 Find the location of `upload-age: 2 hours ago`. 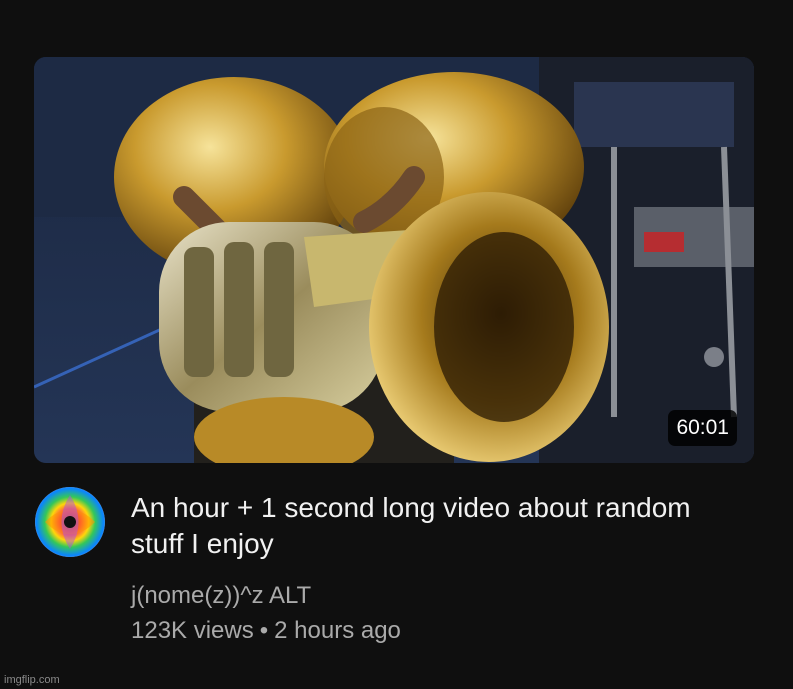

upload-age: 2 hours ago is located at coordinates (337, 630).